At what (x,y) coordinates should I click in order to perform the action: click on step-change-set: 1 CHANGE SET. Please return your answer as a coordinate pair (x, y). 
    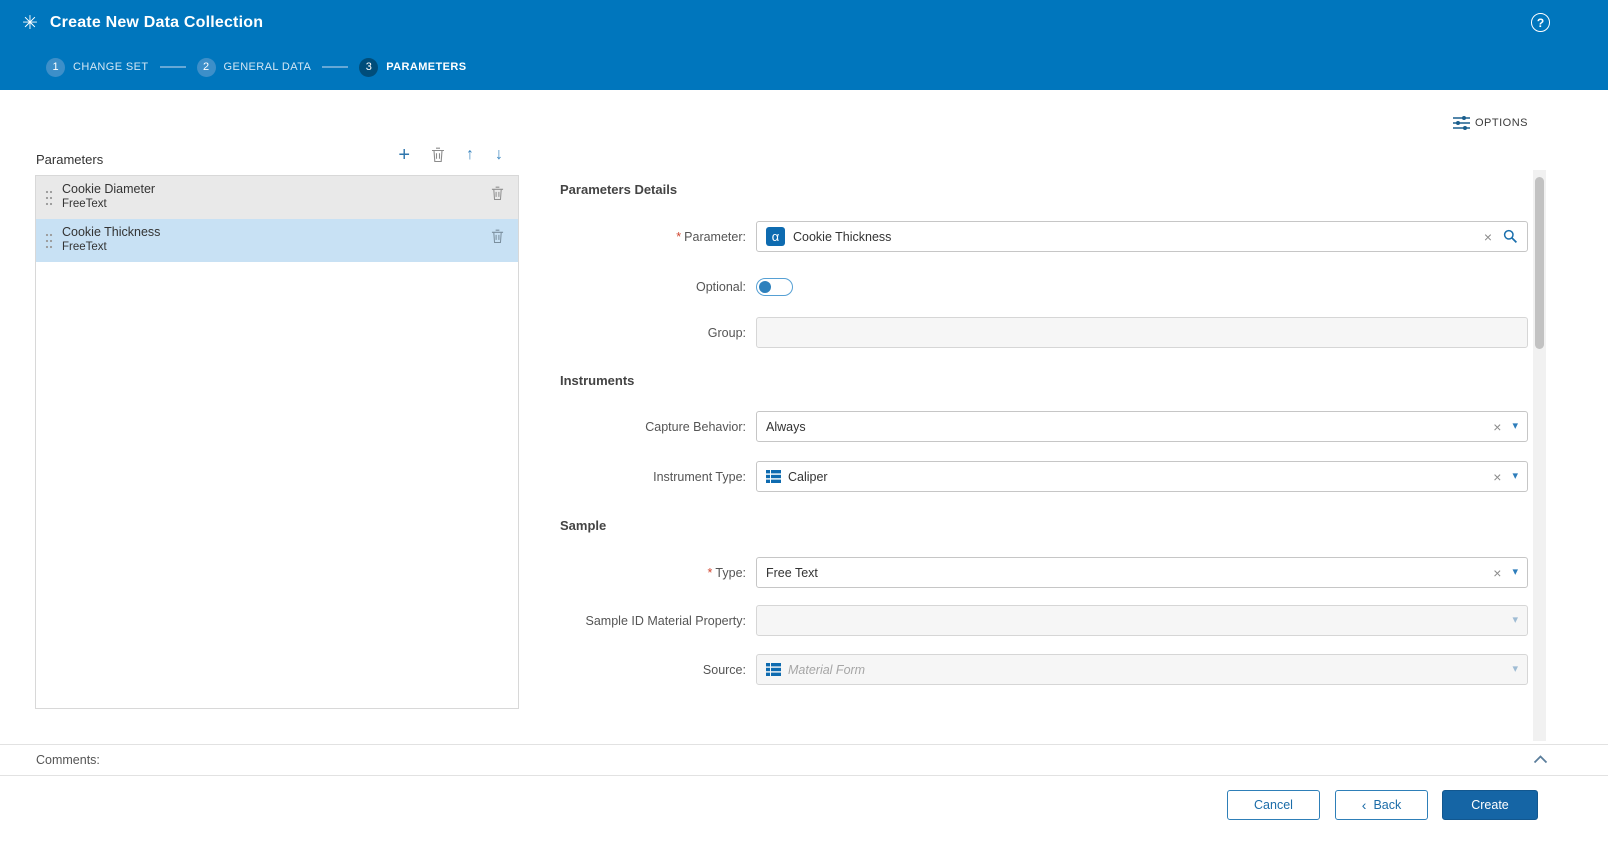
    Looking at the image, I should click on (97, 67).